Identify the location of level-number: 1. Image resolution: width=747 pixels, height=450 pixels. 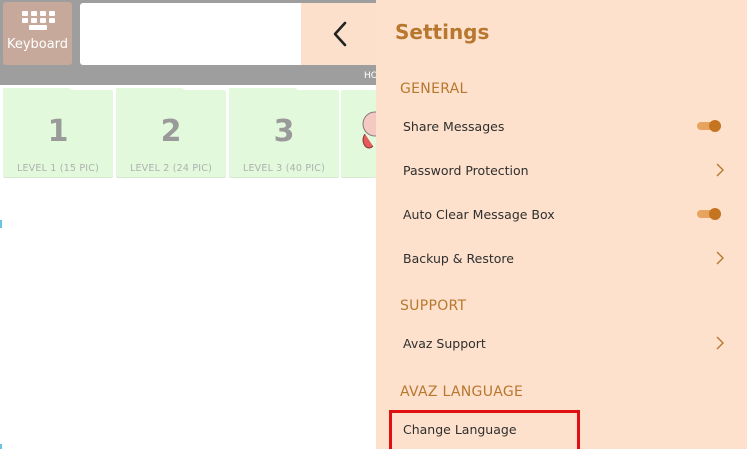
(58, 131).